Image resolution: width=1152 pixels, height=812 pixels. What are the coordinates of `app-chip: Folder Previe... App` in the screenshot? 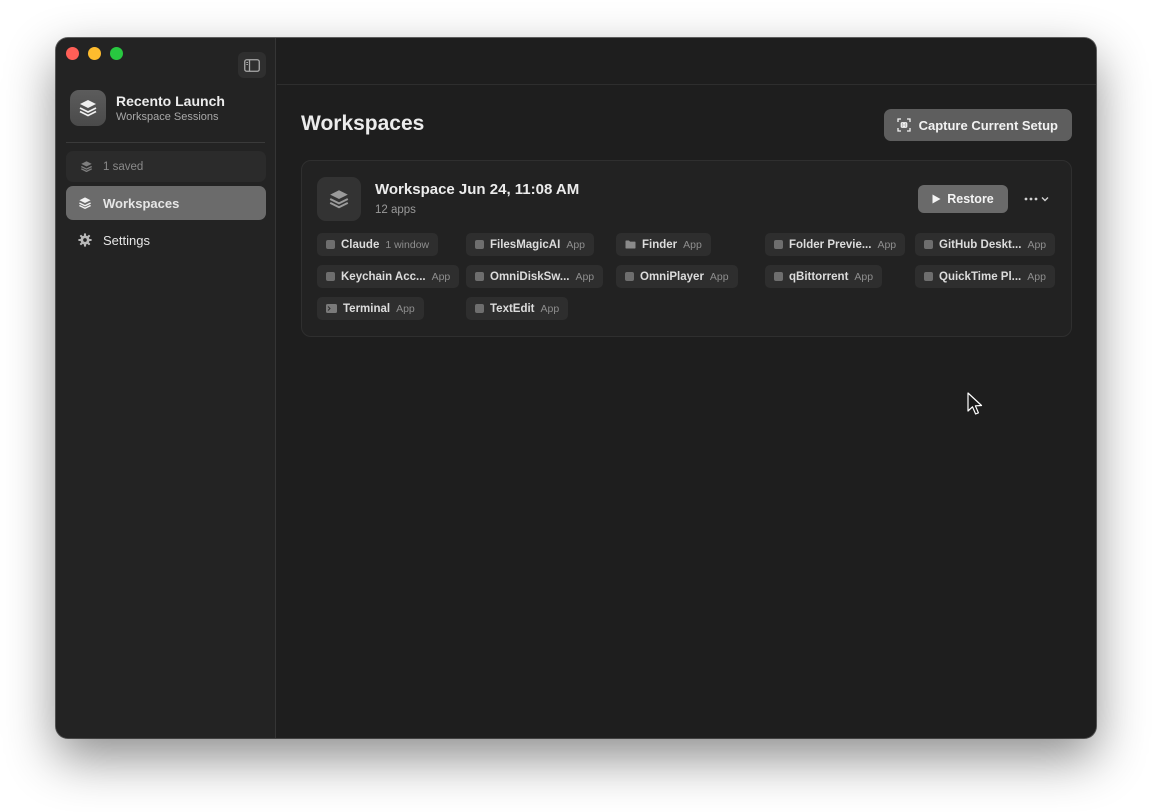 It's located at (835, 244).